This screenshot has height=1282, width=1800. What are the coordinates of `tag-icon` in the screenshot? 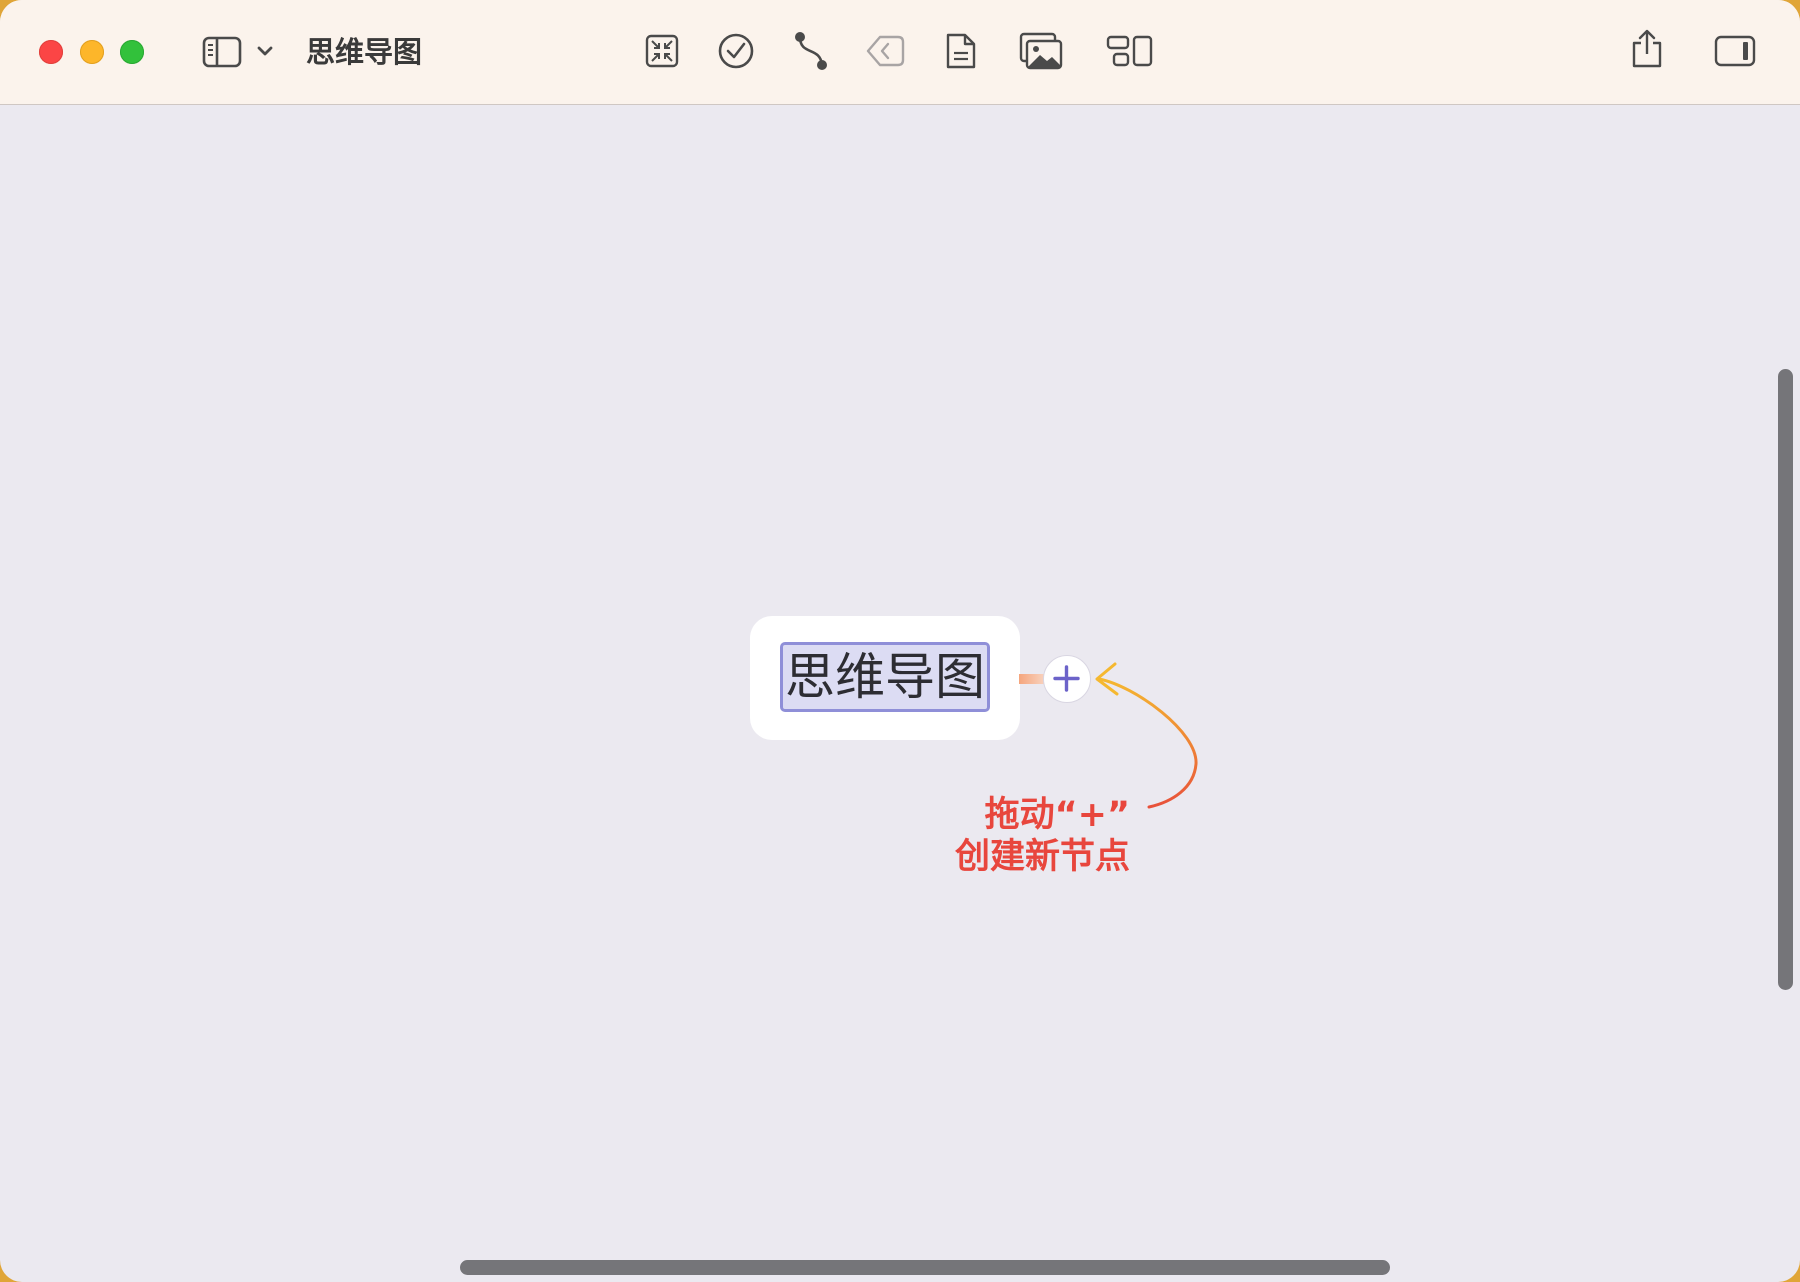 It's located at (885, 51).